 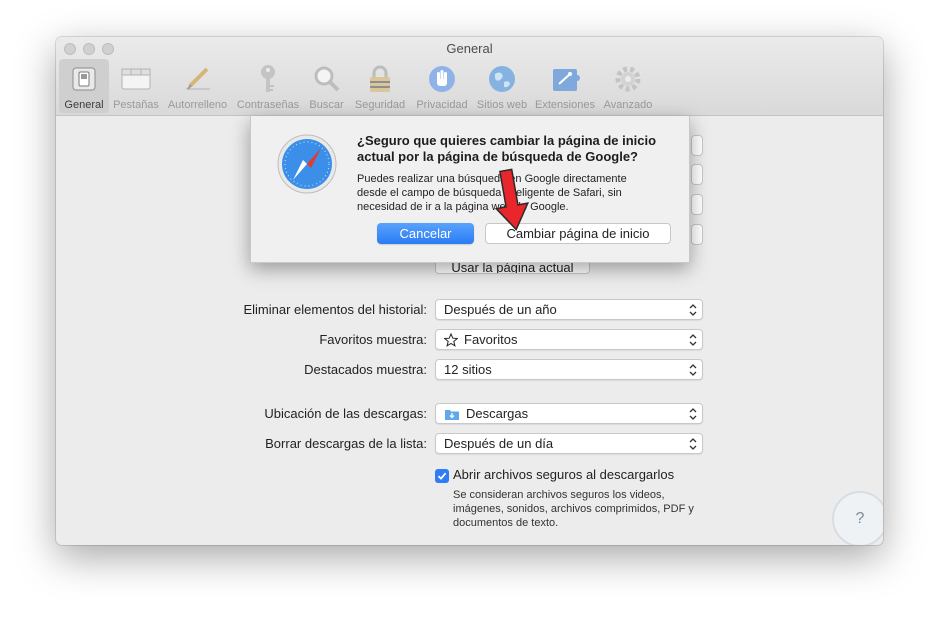 I want to click on tab-avanzado-label: Avanzado, so click(x=628, y=105).